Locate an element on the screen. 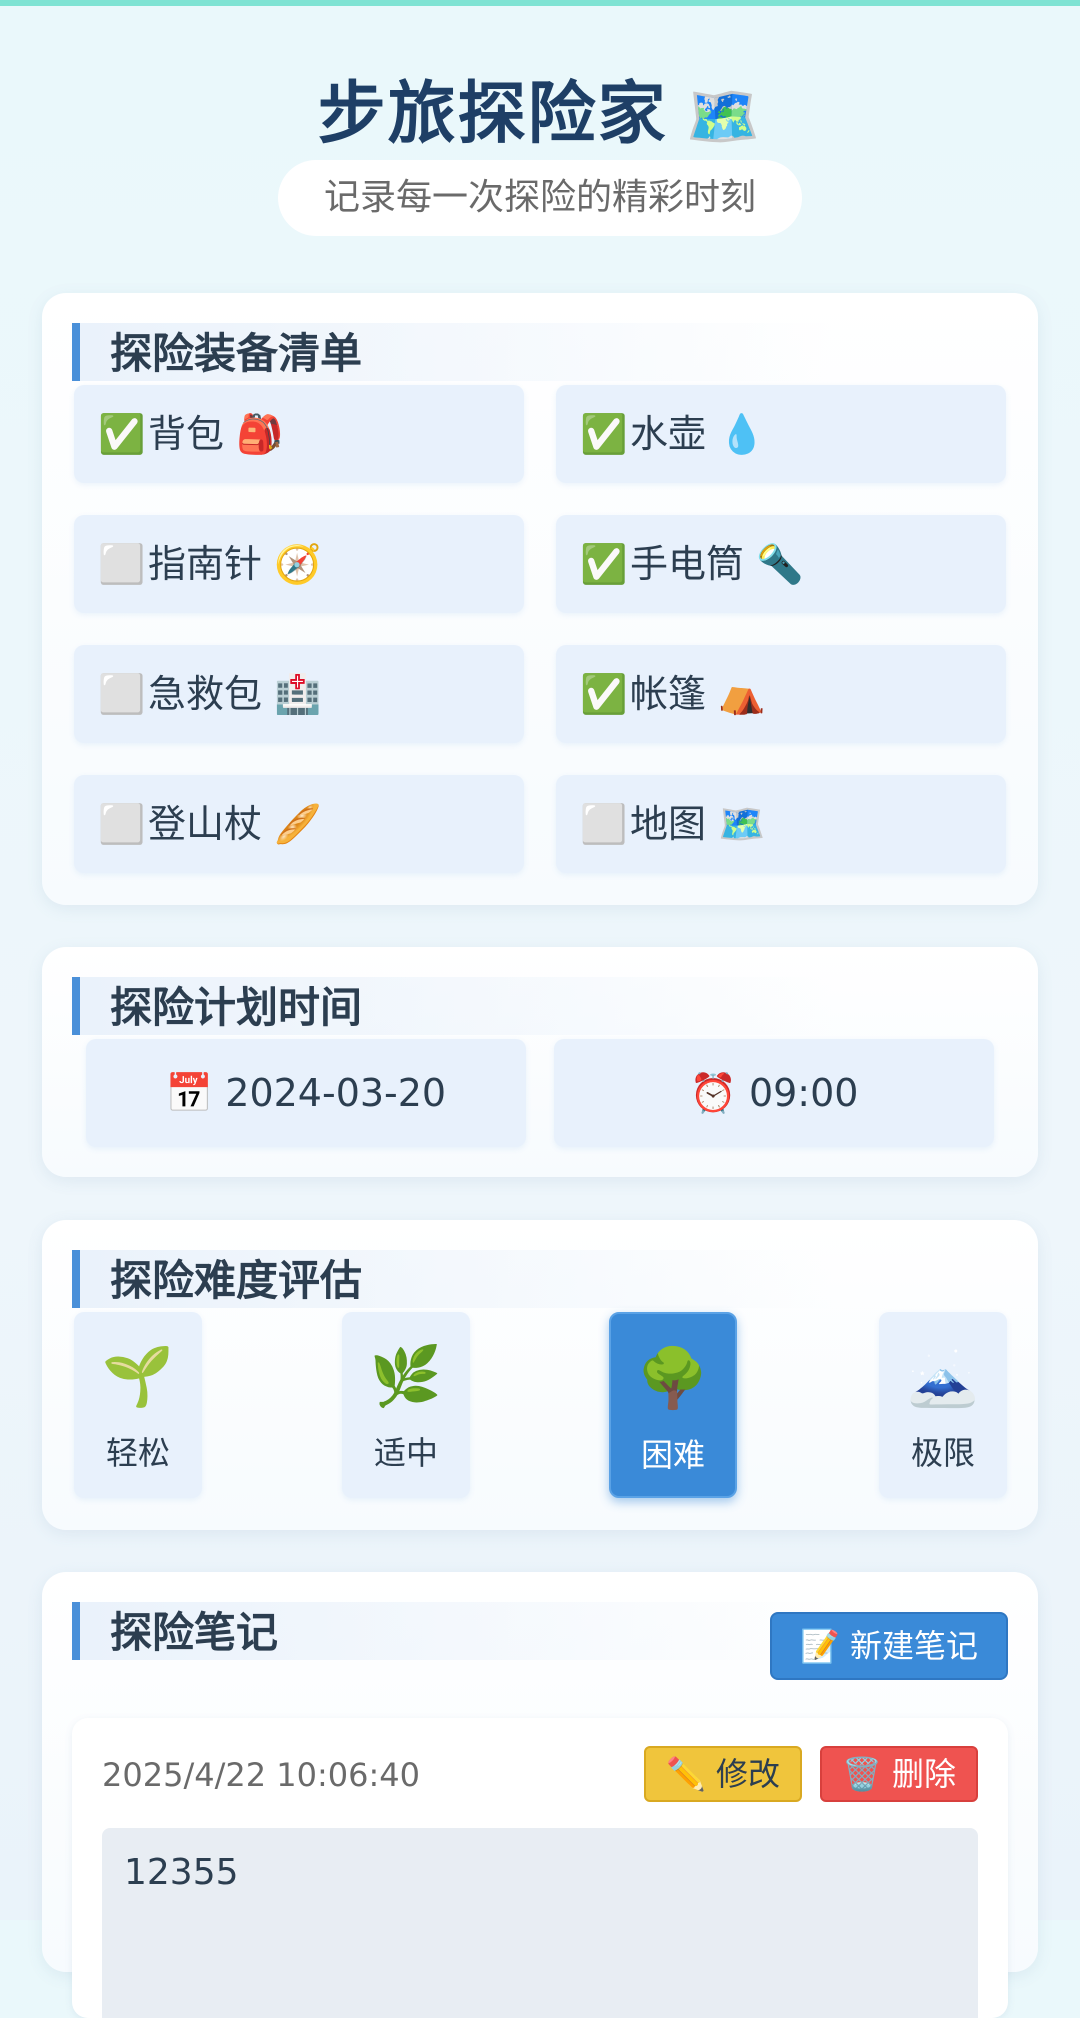 This screenshot has width=1080, height=2018. mountain-icon: 🗻 is located at coordinates (943, 1376).